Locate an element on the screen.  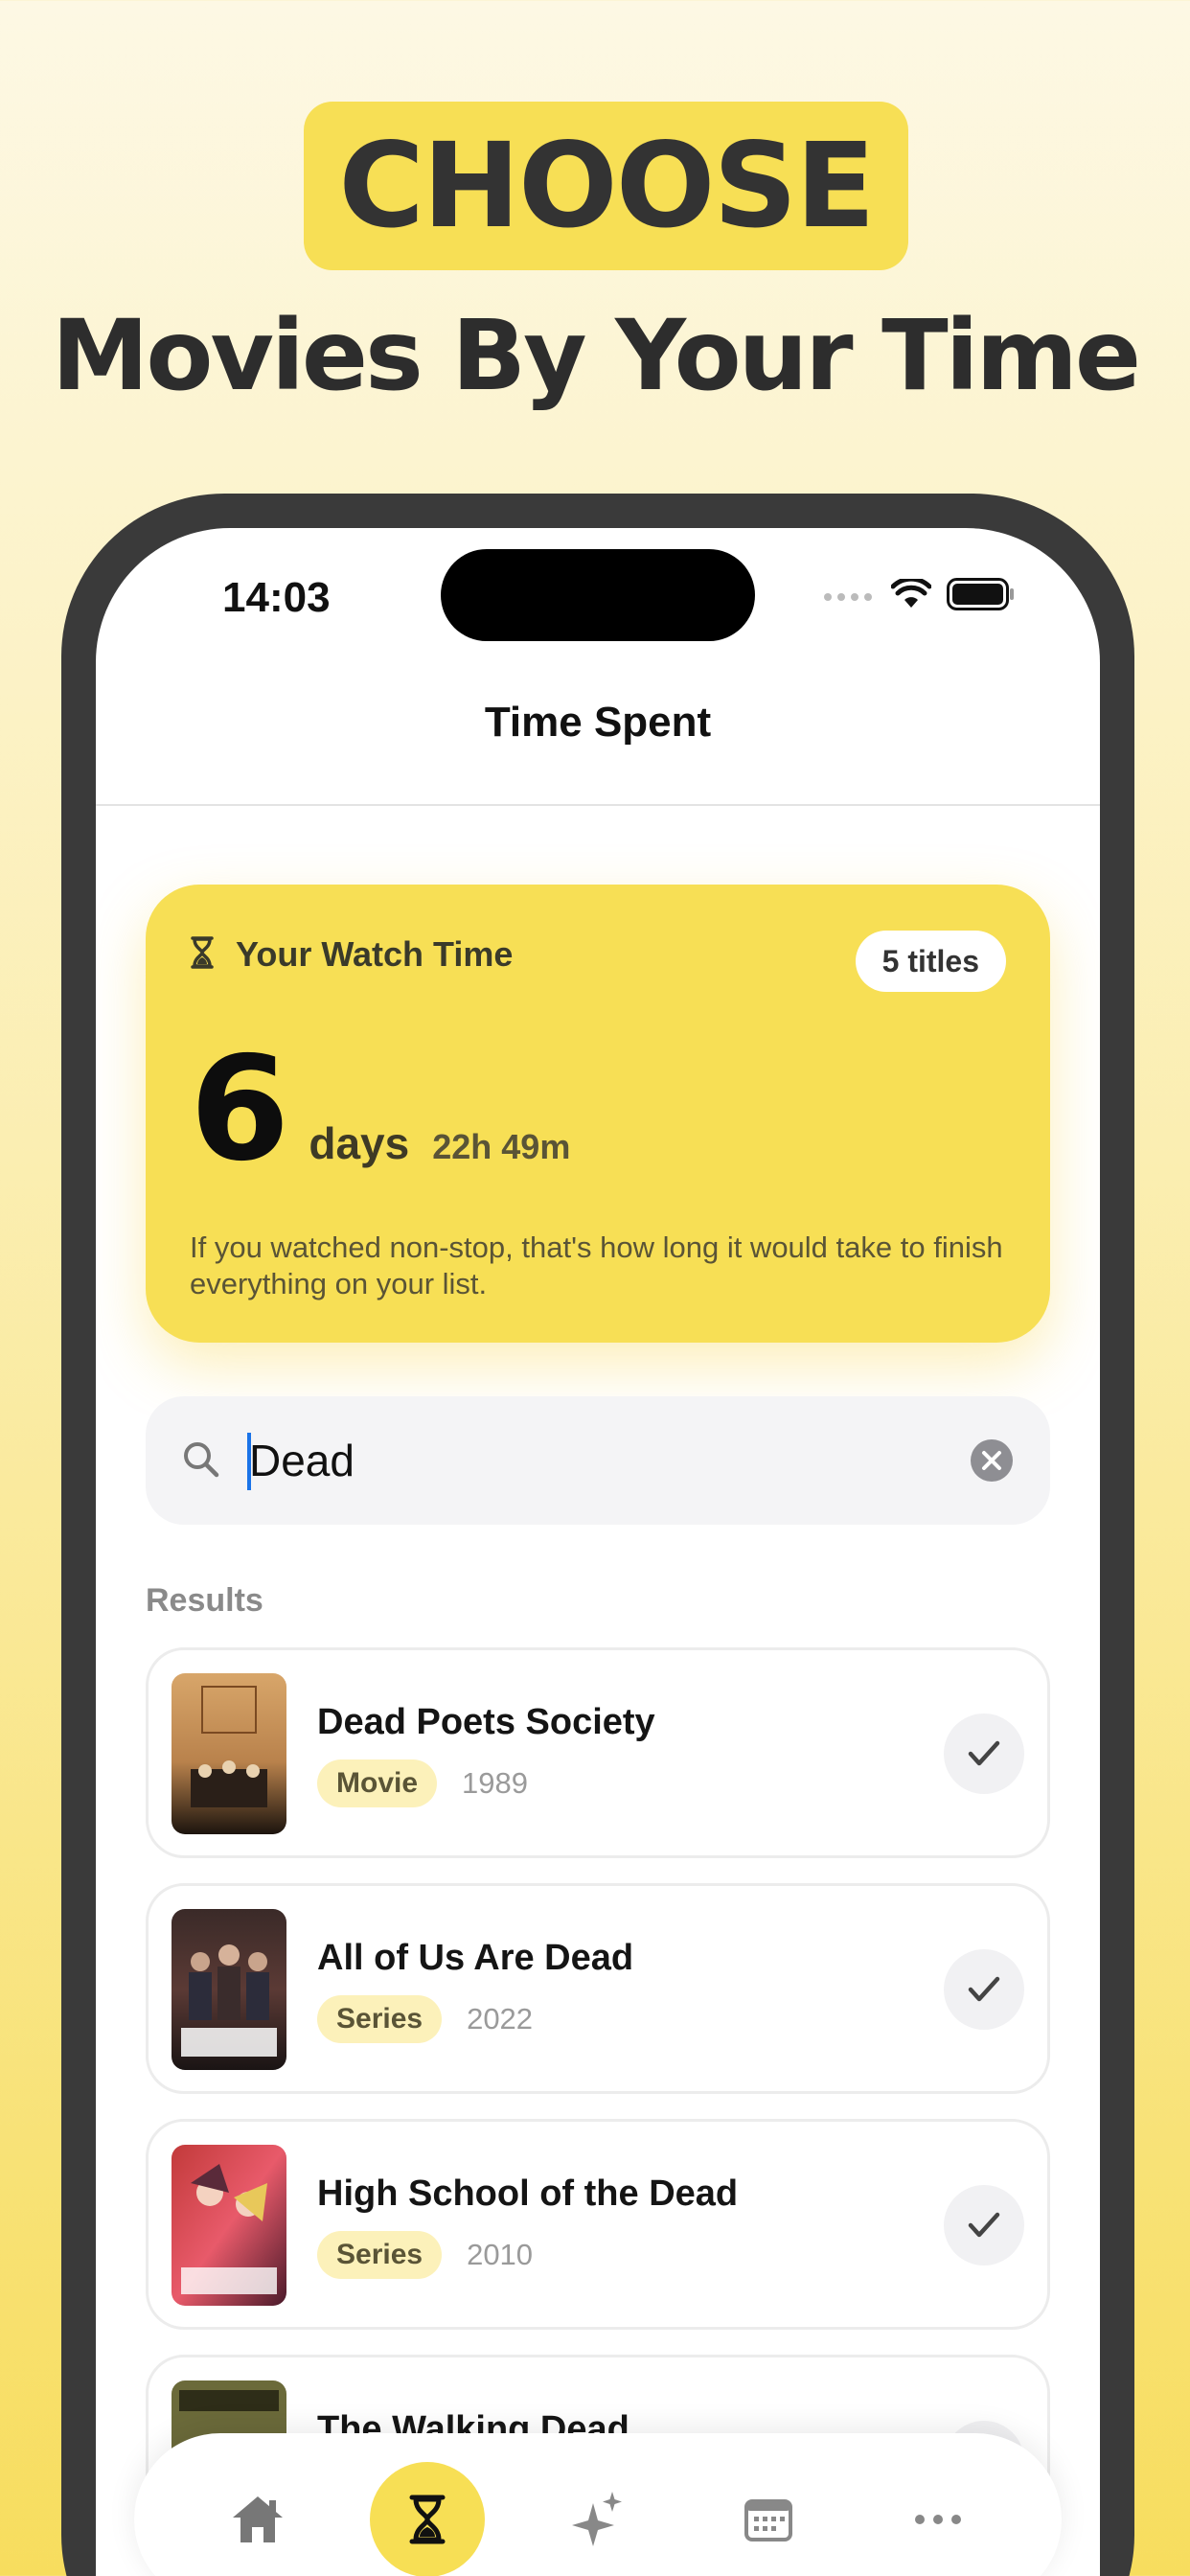
tab-calendar is located at coordinates (769, 2519).